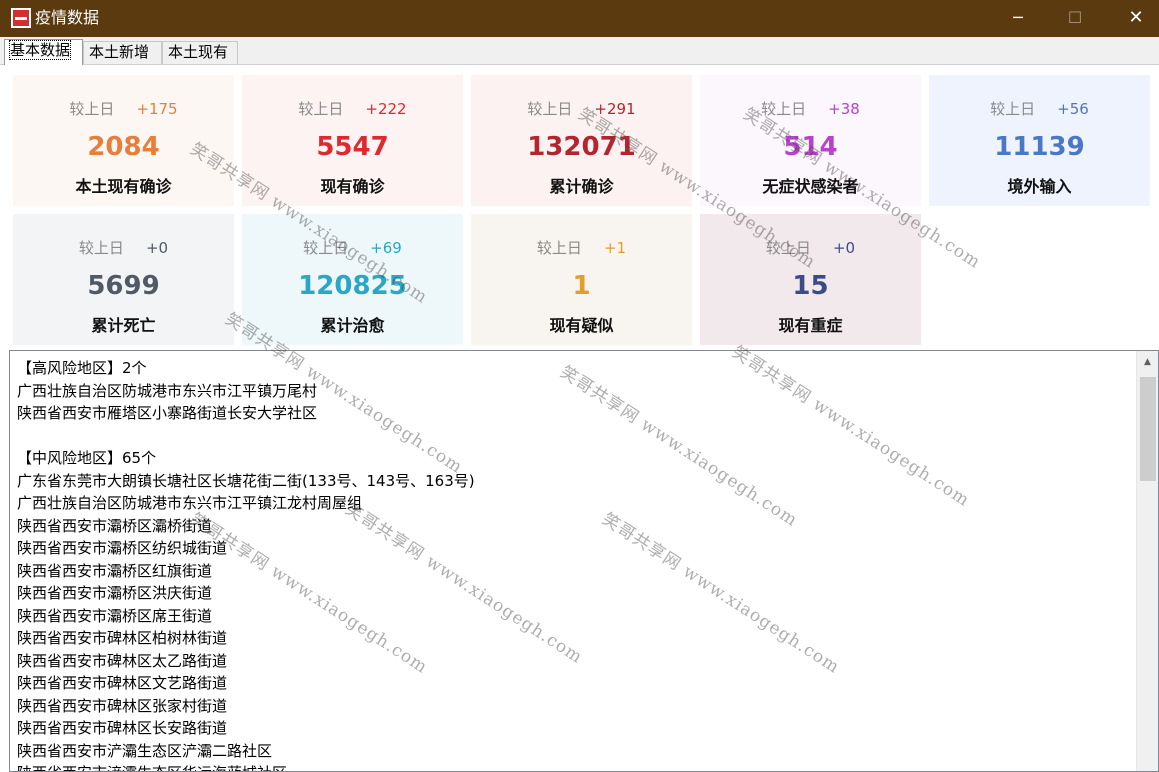 This screenshot has width=1159, height=772. I want to click on scrollbar-thumb, so click(1148, 429).